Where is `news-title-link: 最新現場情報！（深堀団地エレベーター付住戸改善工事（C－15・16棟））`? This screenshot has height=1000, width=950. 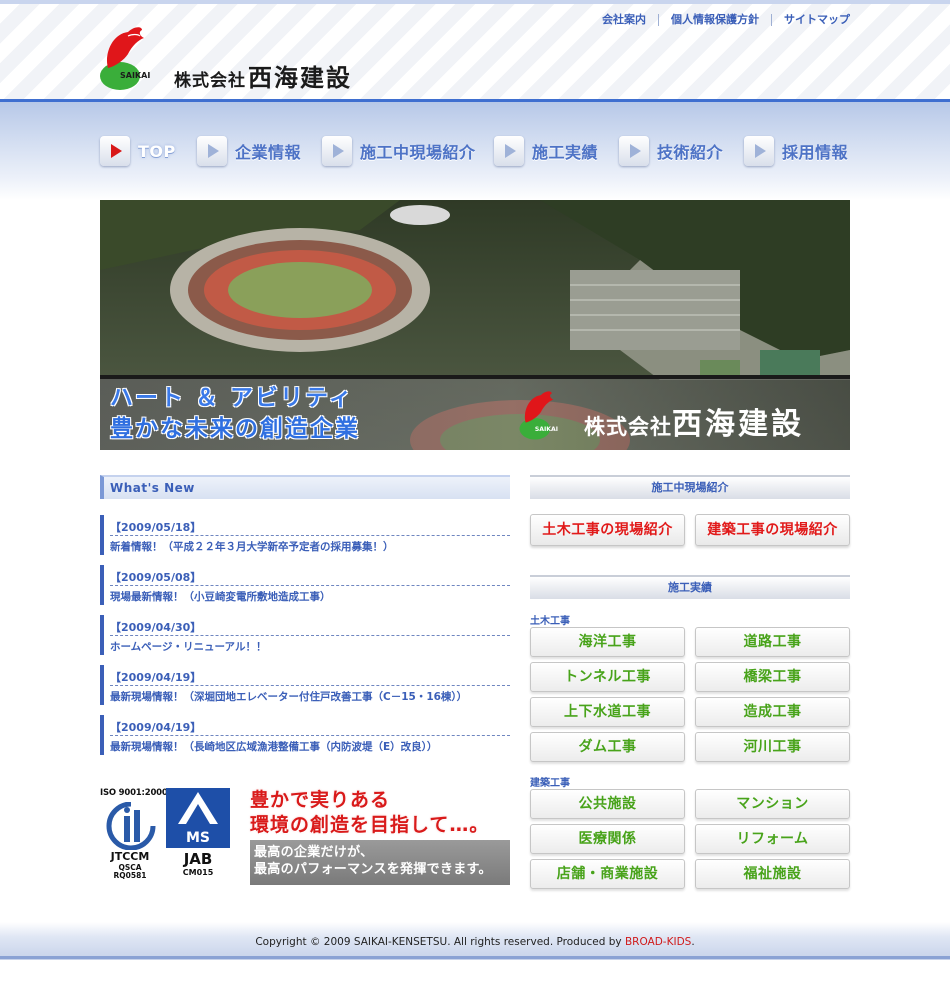 news-title-link: 最新現場情報！（深堀団地エレベーター付住戸改善工事（C－15・16棟）） is located at coordinates (288, 696).